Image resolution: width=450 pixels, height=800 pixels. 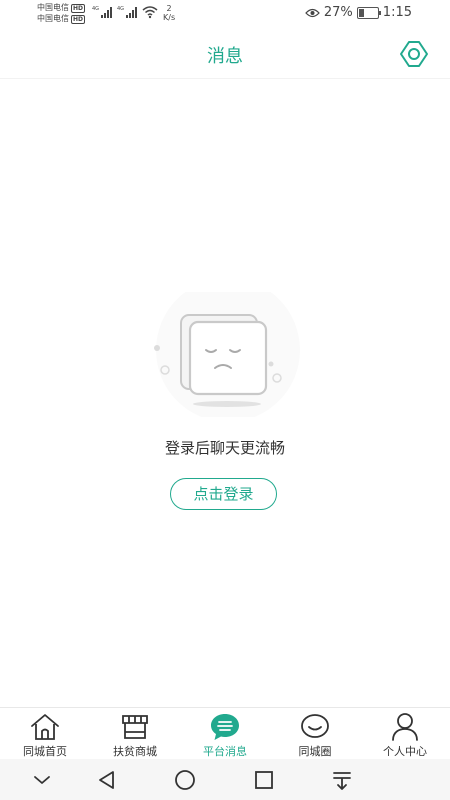 I want to click on tab-store: 扶贫商城, so click(x=135, y=734).